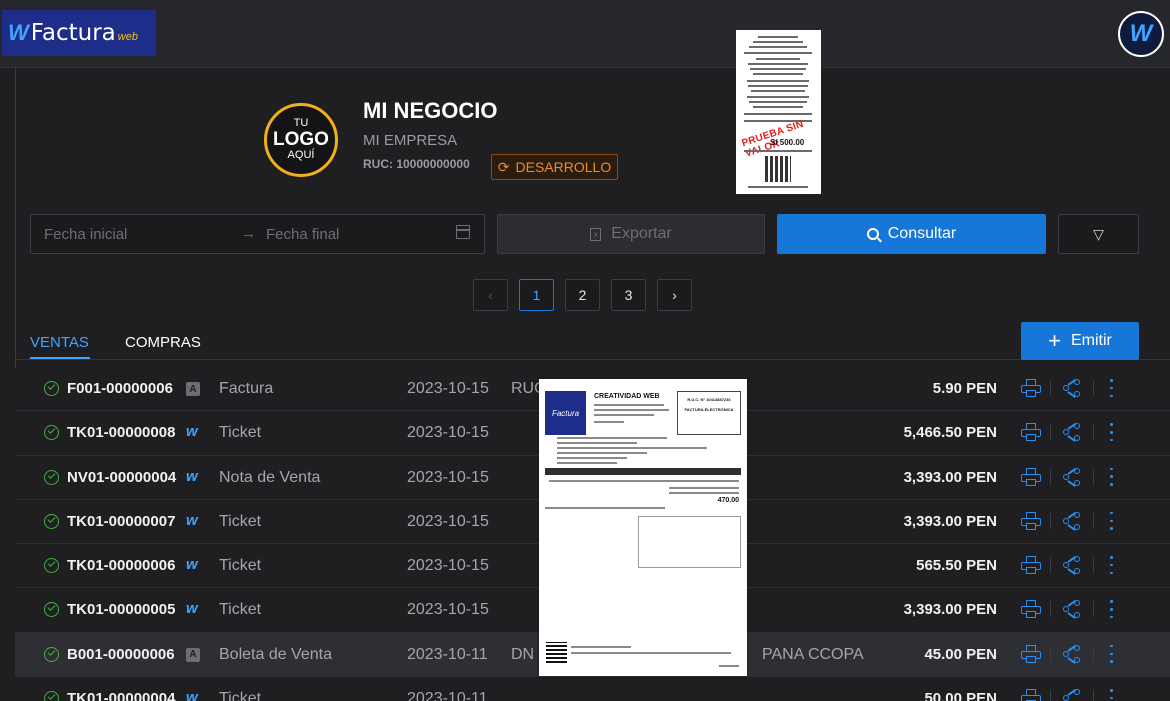  What do you see at coordinates (257, 234) in the screenshot?
I see `date-range-picker: Fecha inicial → Fecha final` at bounding box center [257, 234].